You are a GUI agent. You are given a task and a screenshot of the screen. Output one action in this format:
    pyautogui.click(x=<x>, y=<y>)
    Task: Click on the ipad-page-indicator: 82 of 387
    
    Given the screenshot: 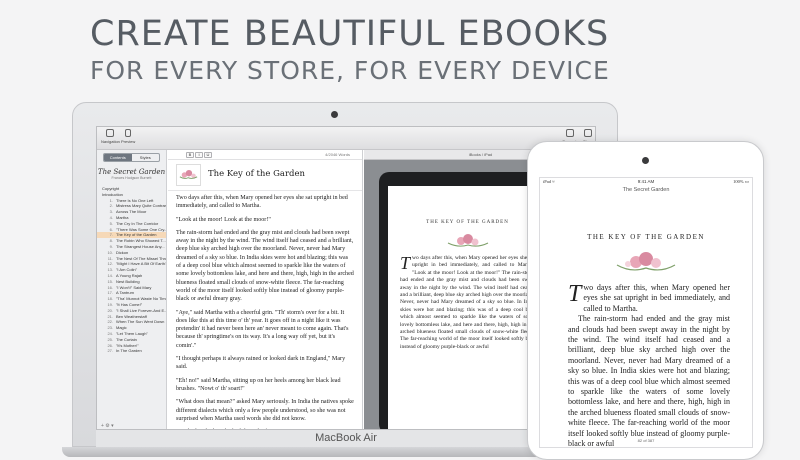 What is the action you would take?
    pyautogui.click(x=646, y=440)
    